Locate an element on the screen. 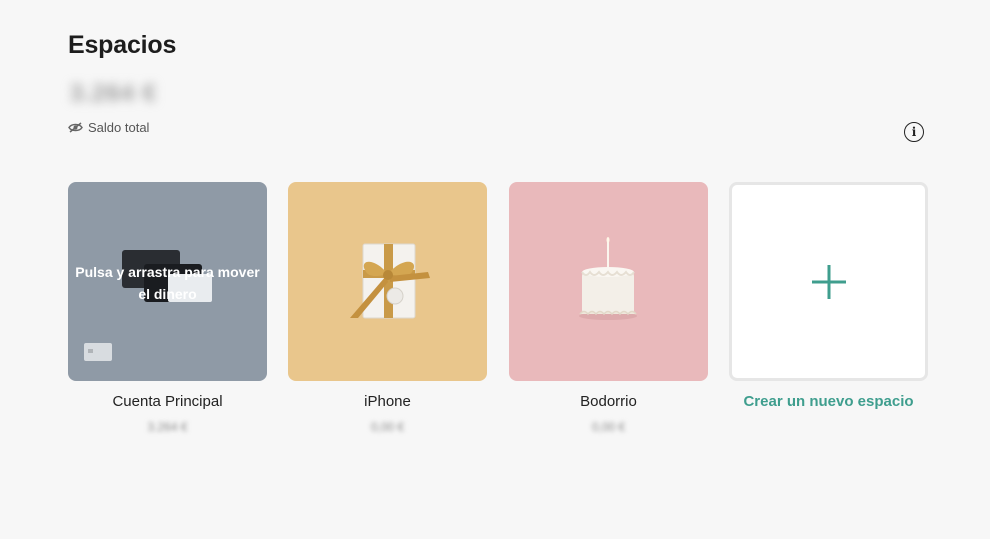 The image size is (990, 539). cake-illustration is located at coordinates (608, 278).